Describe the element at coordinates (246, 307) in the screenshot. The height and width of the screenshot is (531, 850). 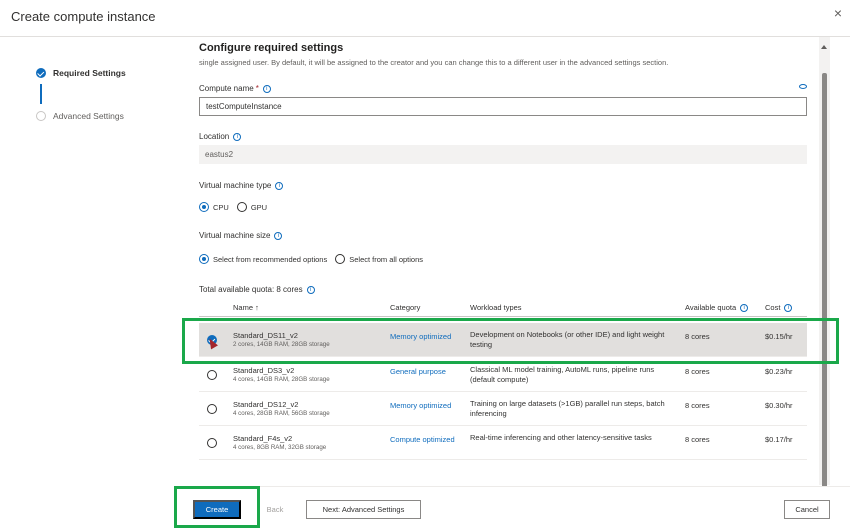
I see `column-header-name: Name ↑` at that location.